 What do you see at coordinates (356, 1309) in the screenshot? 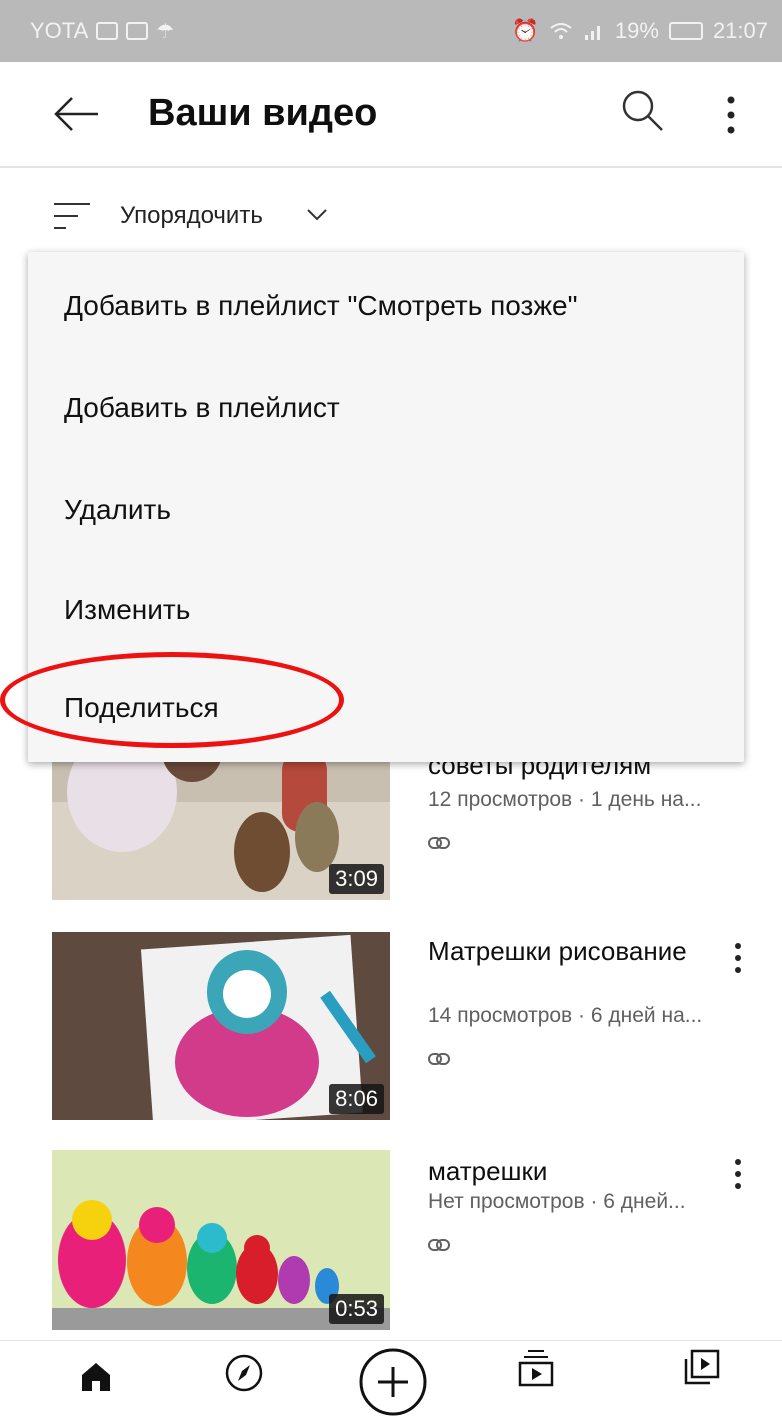
I see `video-duration: 0:53` at bounding box center [356, 1309].